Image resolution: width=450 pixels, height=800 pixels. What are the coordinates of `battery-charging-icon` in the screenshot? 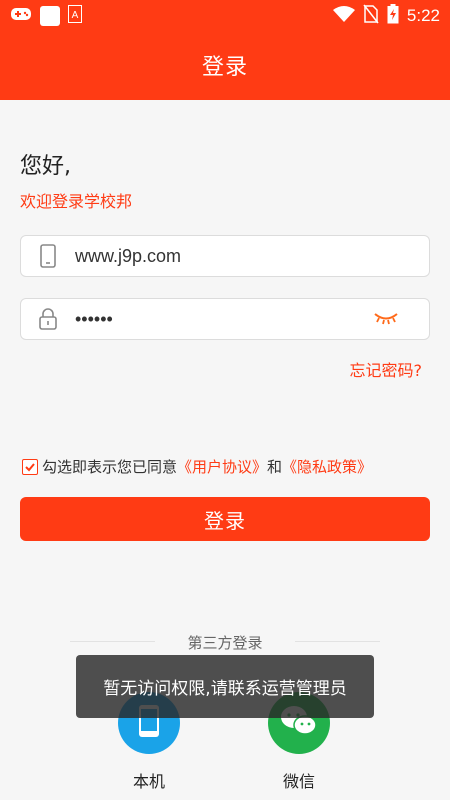 It's located at (393, 16).